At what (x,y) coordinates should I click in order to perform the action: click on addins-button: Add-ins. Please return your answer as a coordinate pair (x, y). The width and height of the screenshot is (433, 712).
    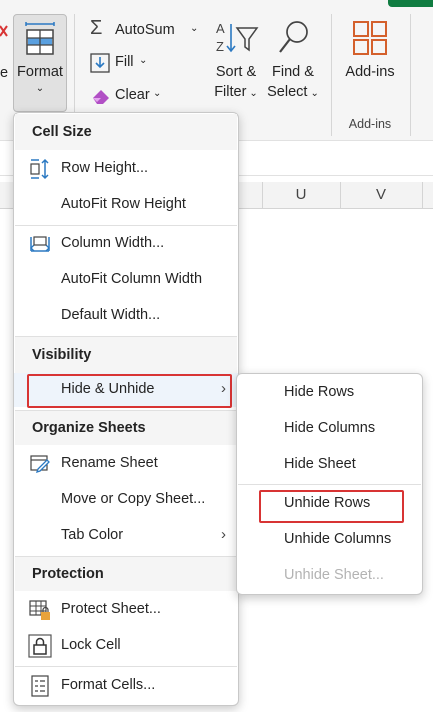
    Looking at the image, I should click on (370, 50).